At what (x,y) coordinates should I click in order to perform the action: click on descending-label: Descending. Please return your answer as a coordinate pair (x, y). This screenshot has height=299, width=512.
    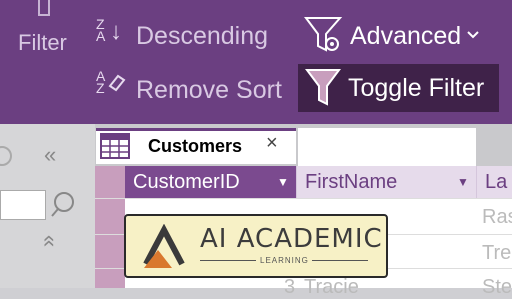
    Looking at the image, I should click on (202, 36).